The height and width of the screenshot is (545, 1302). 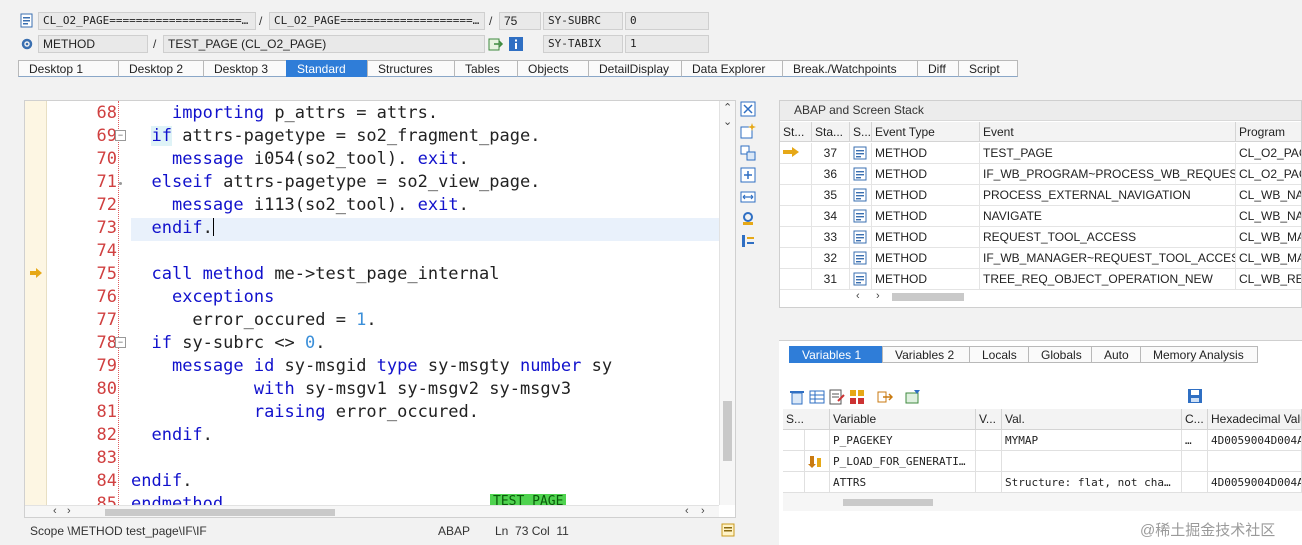 What do you see at coordinates (1092, 461) in the screenshot?
I see `variable-value-cell` at bounding box center [1092, 461].